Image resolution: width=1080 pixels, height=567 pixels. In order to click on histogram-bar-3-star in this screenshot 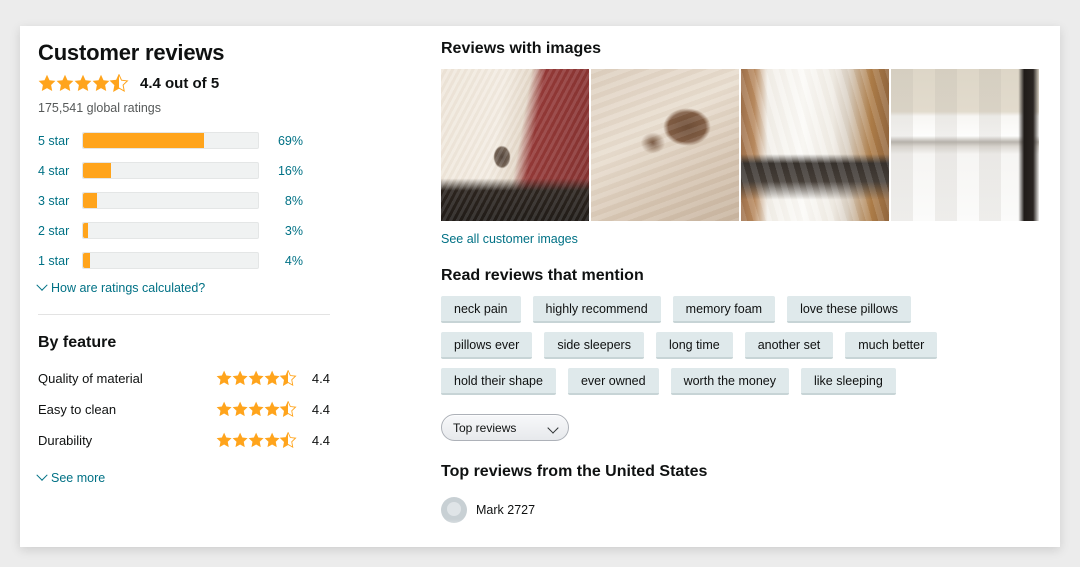, I will do `click(170, 200)`.